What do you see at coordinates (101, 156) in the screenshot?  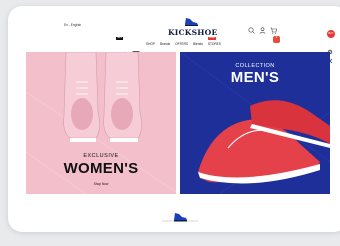 I see `womens-subtitle: EXCLUSIVE` at bounding box center [101, 156].